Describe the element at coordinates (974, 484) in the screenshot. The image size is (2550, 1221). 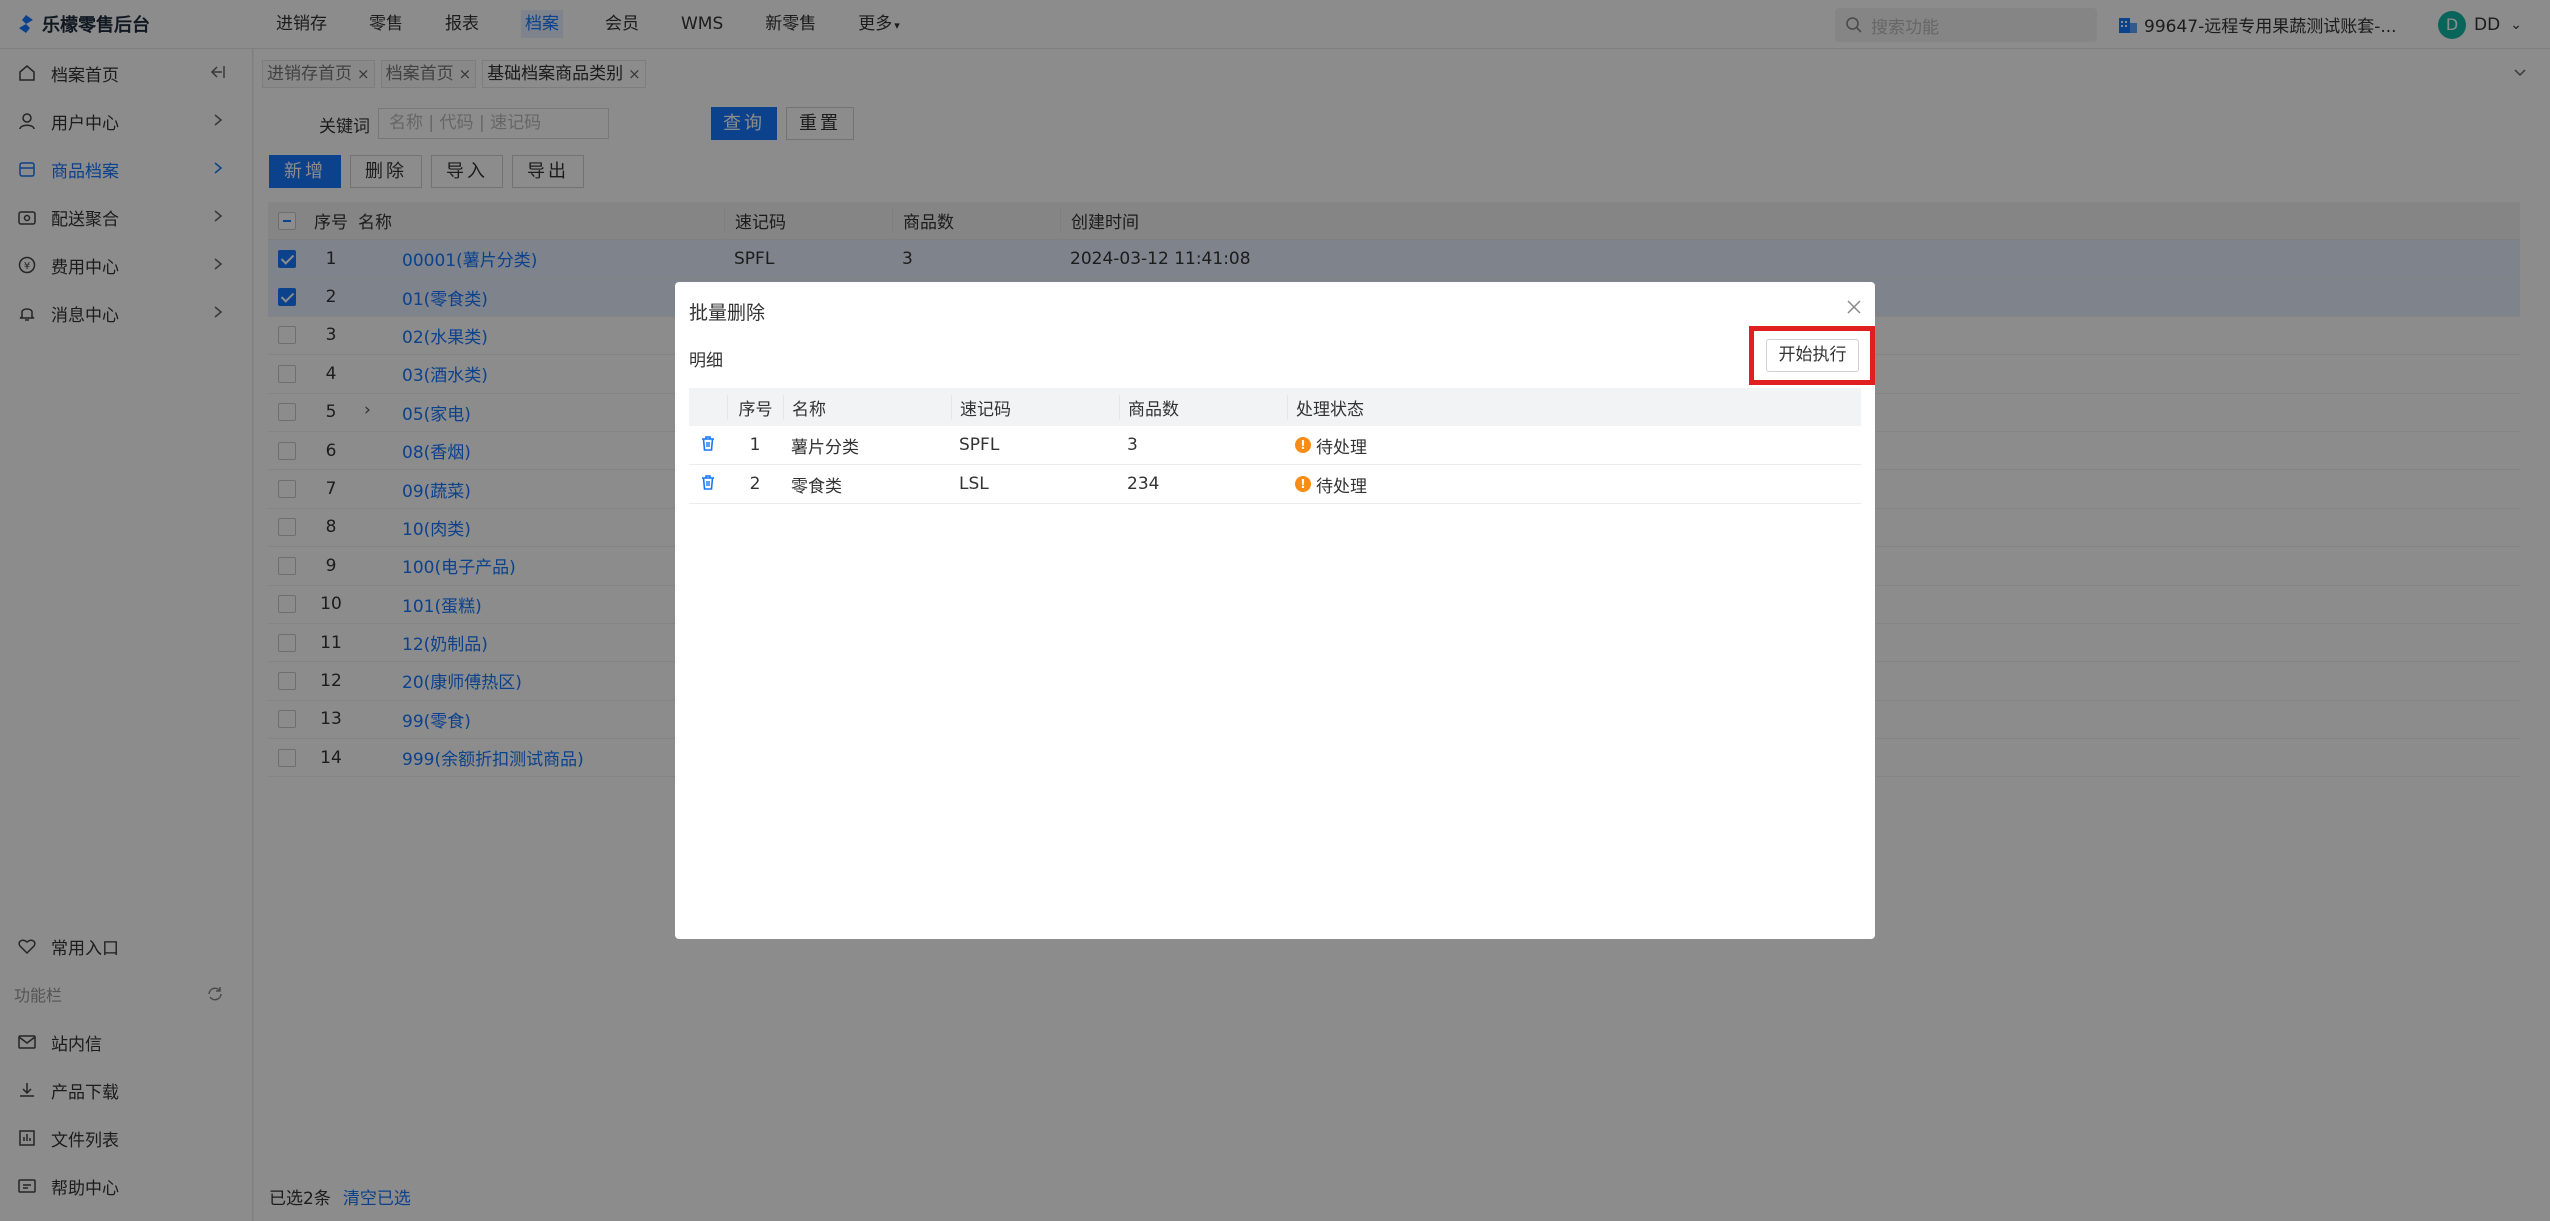
I see `cell-code: LSL` at that location.